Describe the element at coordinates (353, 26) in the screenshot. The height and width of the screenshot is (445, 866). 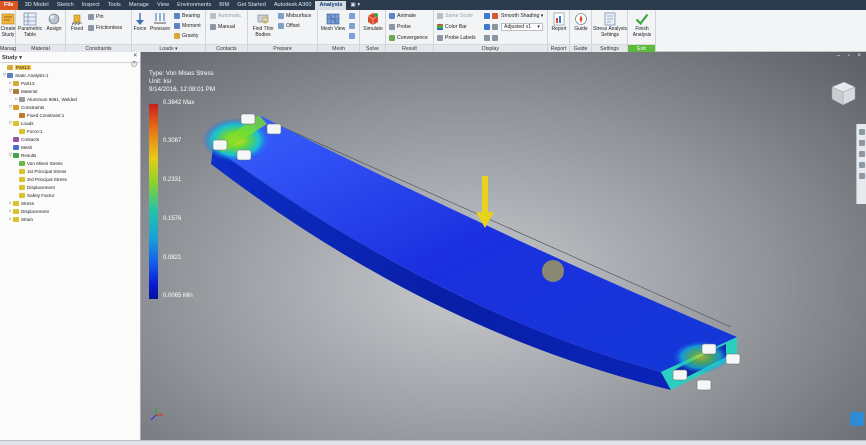
I see `local-mesh-button` at that location.